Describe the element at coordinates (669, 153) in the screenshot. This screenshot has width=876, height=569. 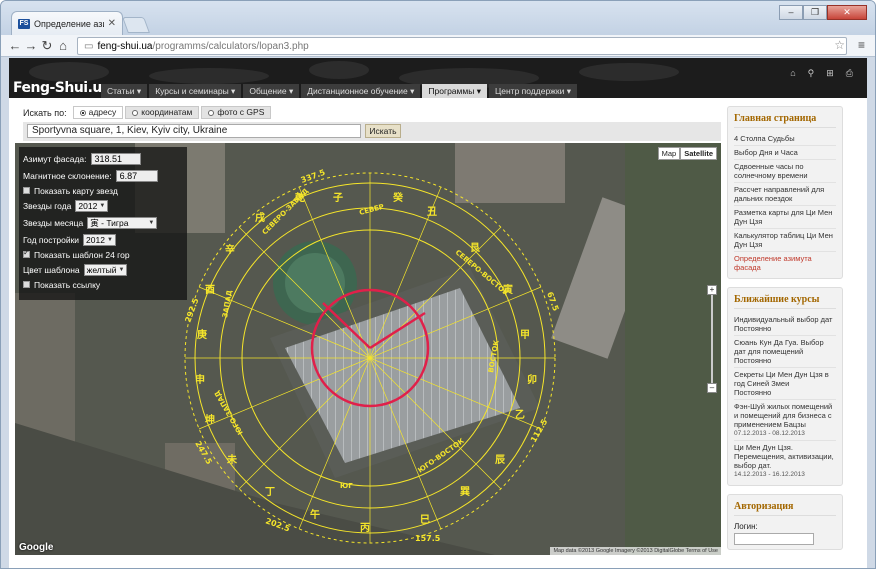
I see `map-type-map-button: Map` at that location.